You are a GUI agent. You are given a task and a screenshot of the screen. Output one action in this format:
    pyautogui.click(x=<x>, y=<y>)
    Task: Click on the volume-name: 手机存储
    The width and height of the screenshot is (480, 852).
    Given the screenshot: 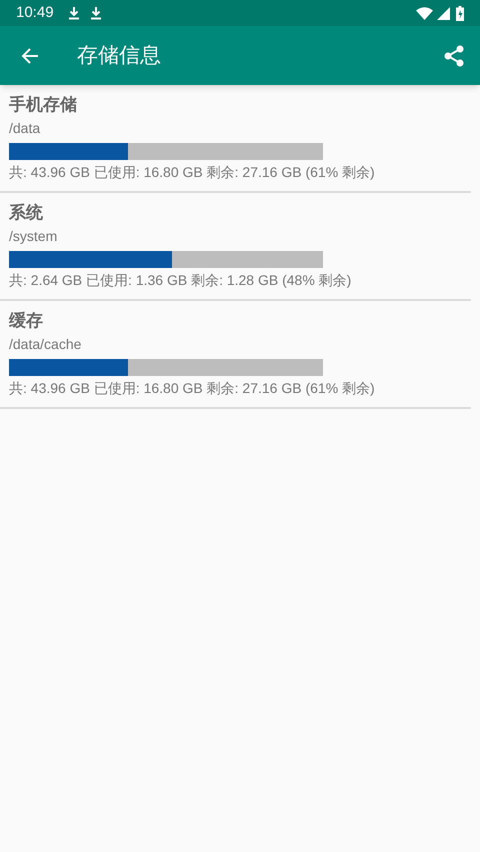 What is the action you would take?
    pyautogui.click(x=43, y=105)
    